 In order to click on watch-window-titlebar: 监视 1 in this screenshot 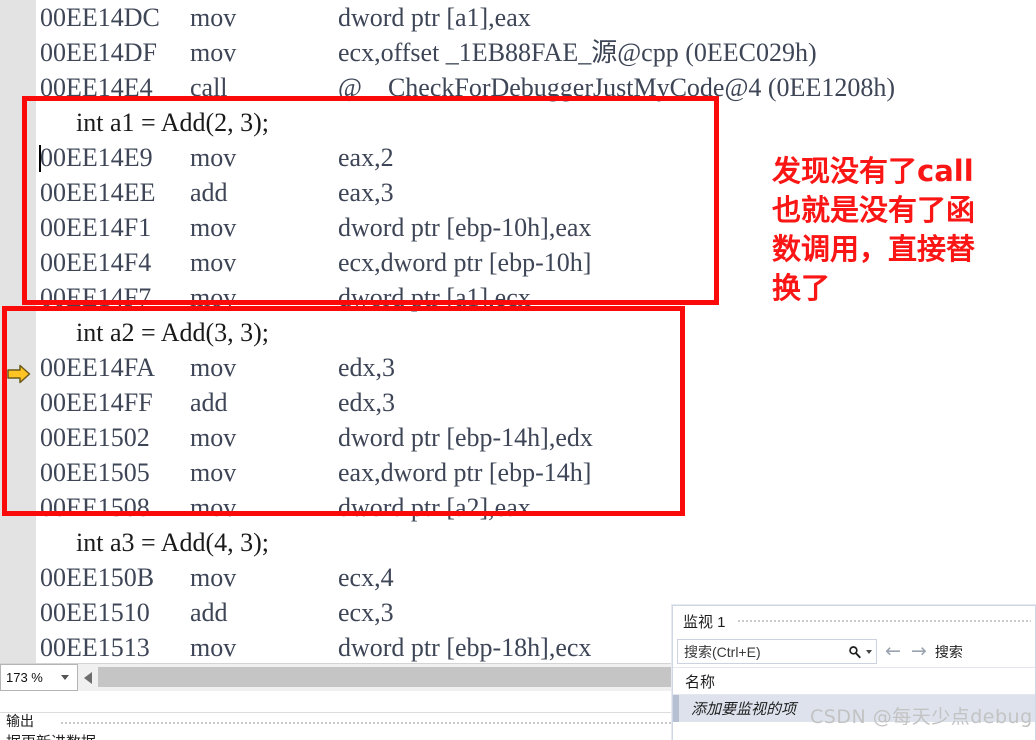, I will do `click(854, 621)`.